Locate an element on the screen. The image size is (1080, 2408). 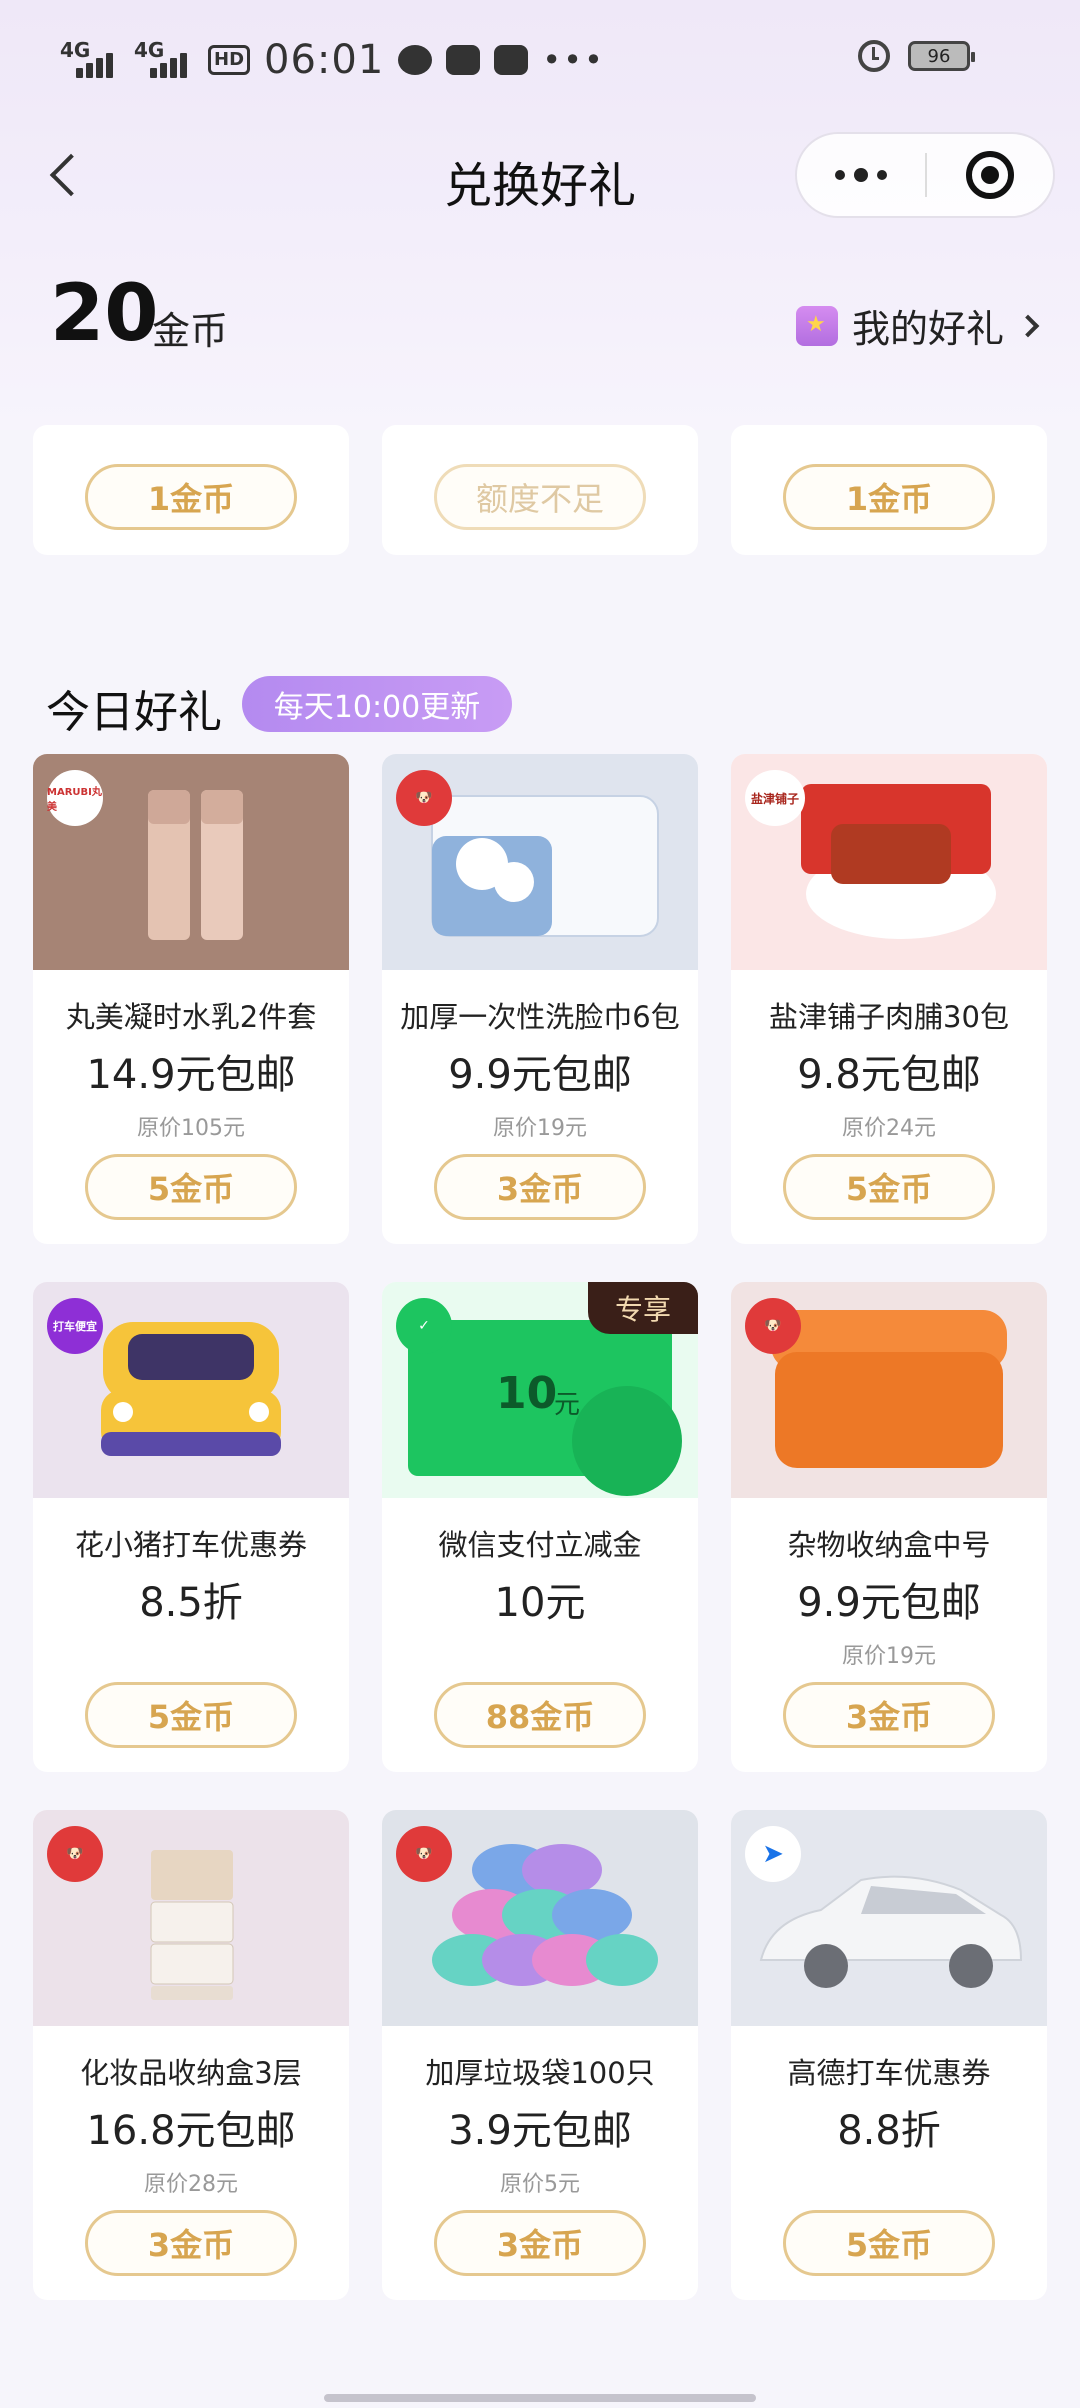
exclusive-tag: 专享 is located at coordinates (643, 1308).